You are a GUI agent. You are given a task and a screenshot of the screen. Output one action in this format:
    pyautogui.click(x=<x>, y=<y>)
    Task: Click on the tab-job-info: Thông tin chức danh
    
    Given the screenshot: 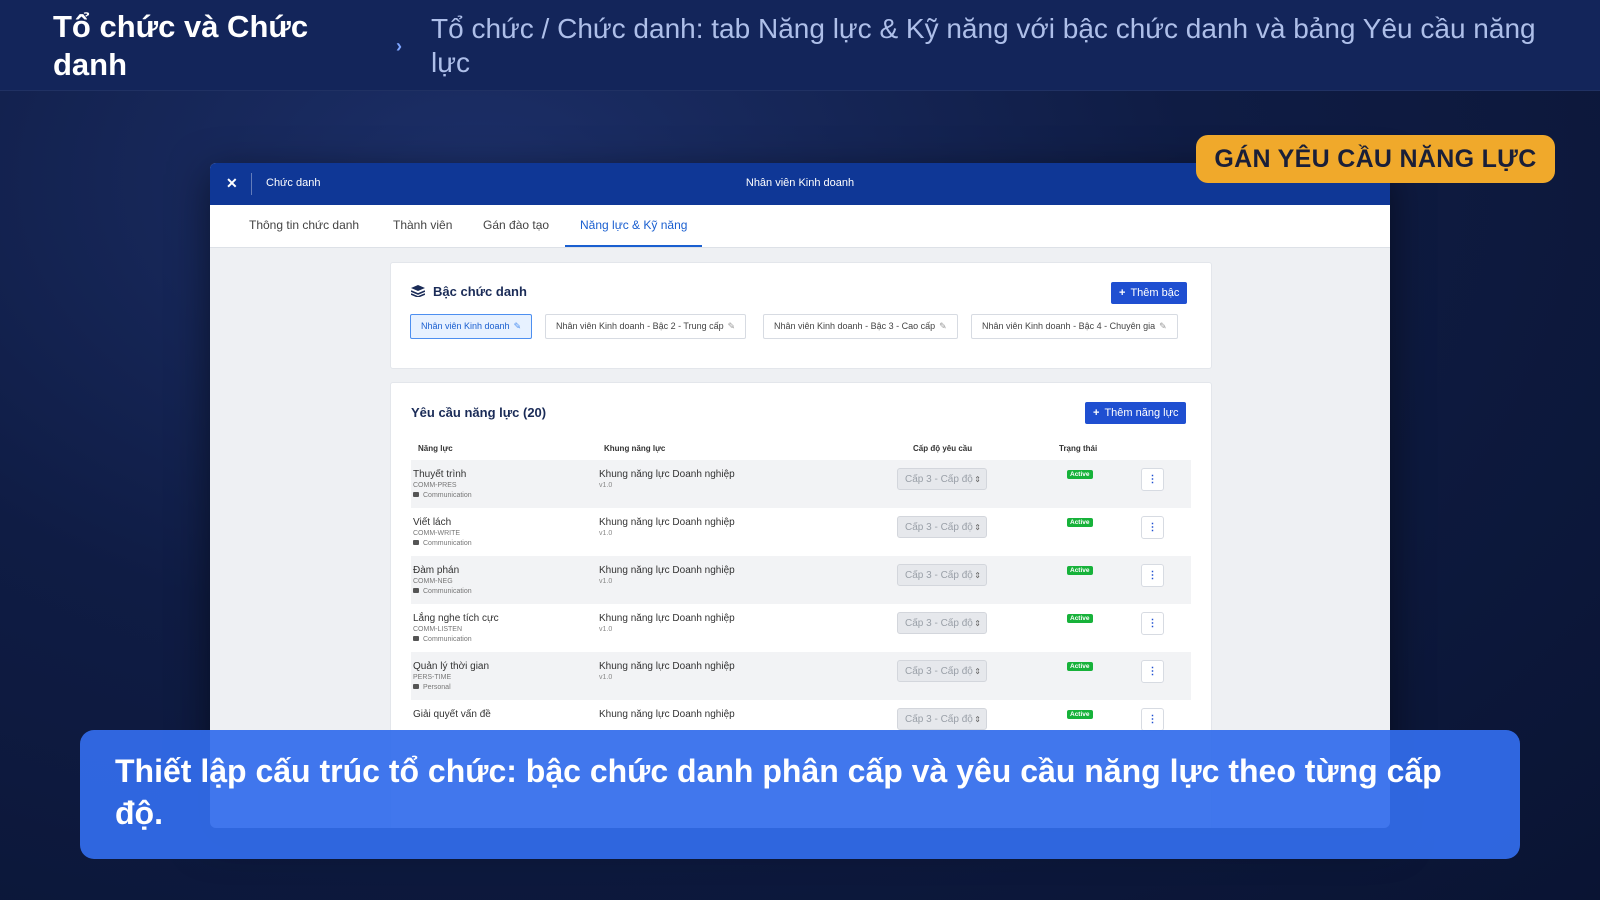 What is the action you would take?
    pyautogui.click(x=304, y=225)
    